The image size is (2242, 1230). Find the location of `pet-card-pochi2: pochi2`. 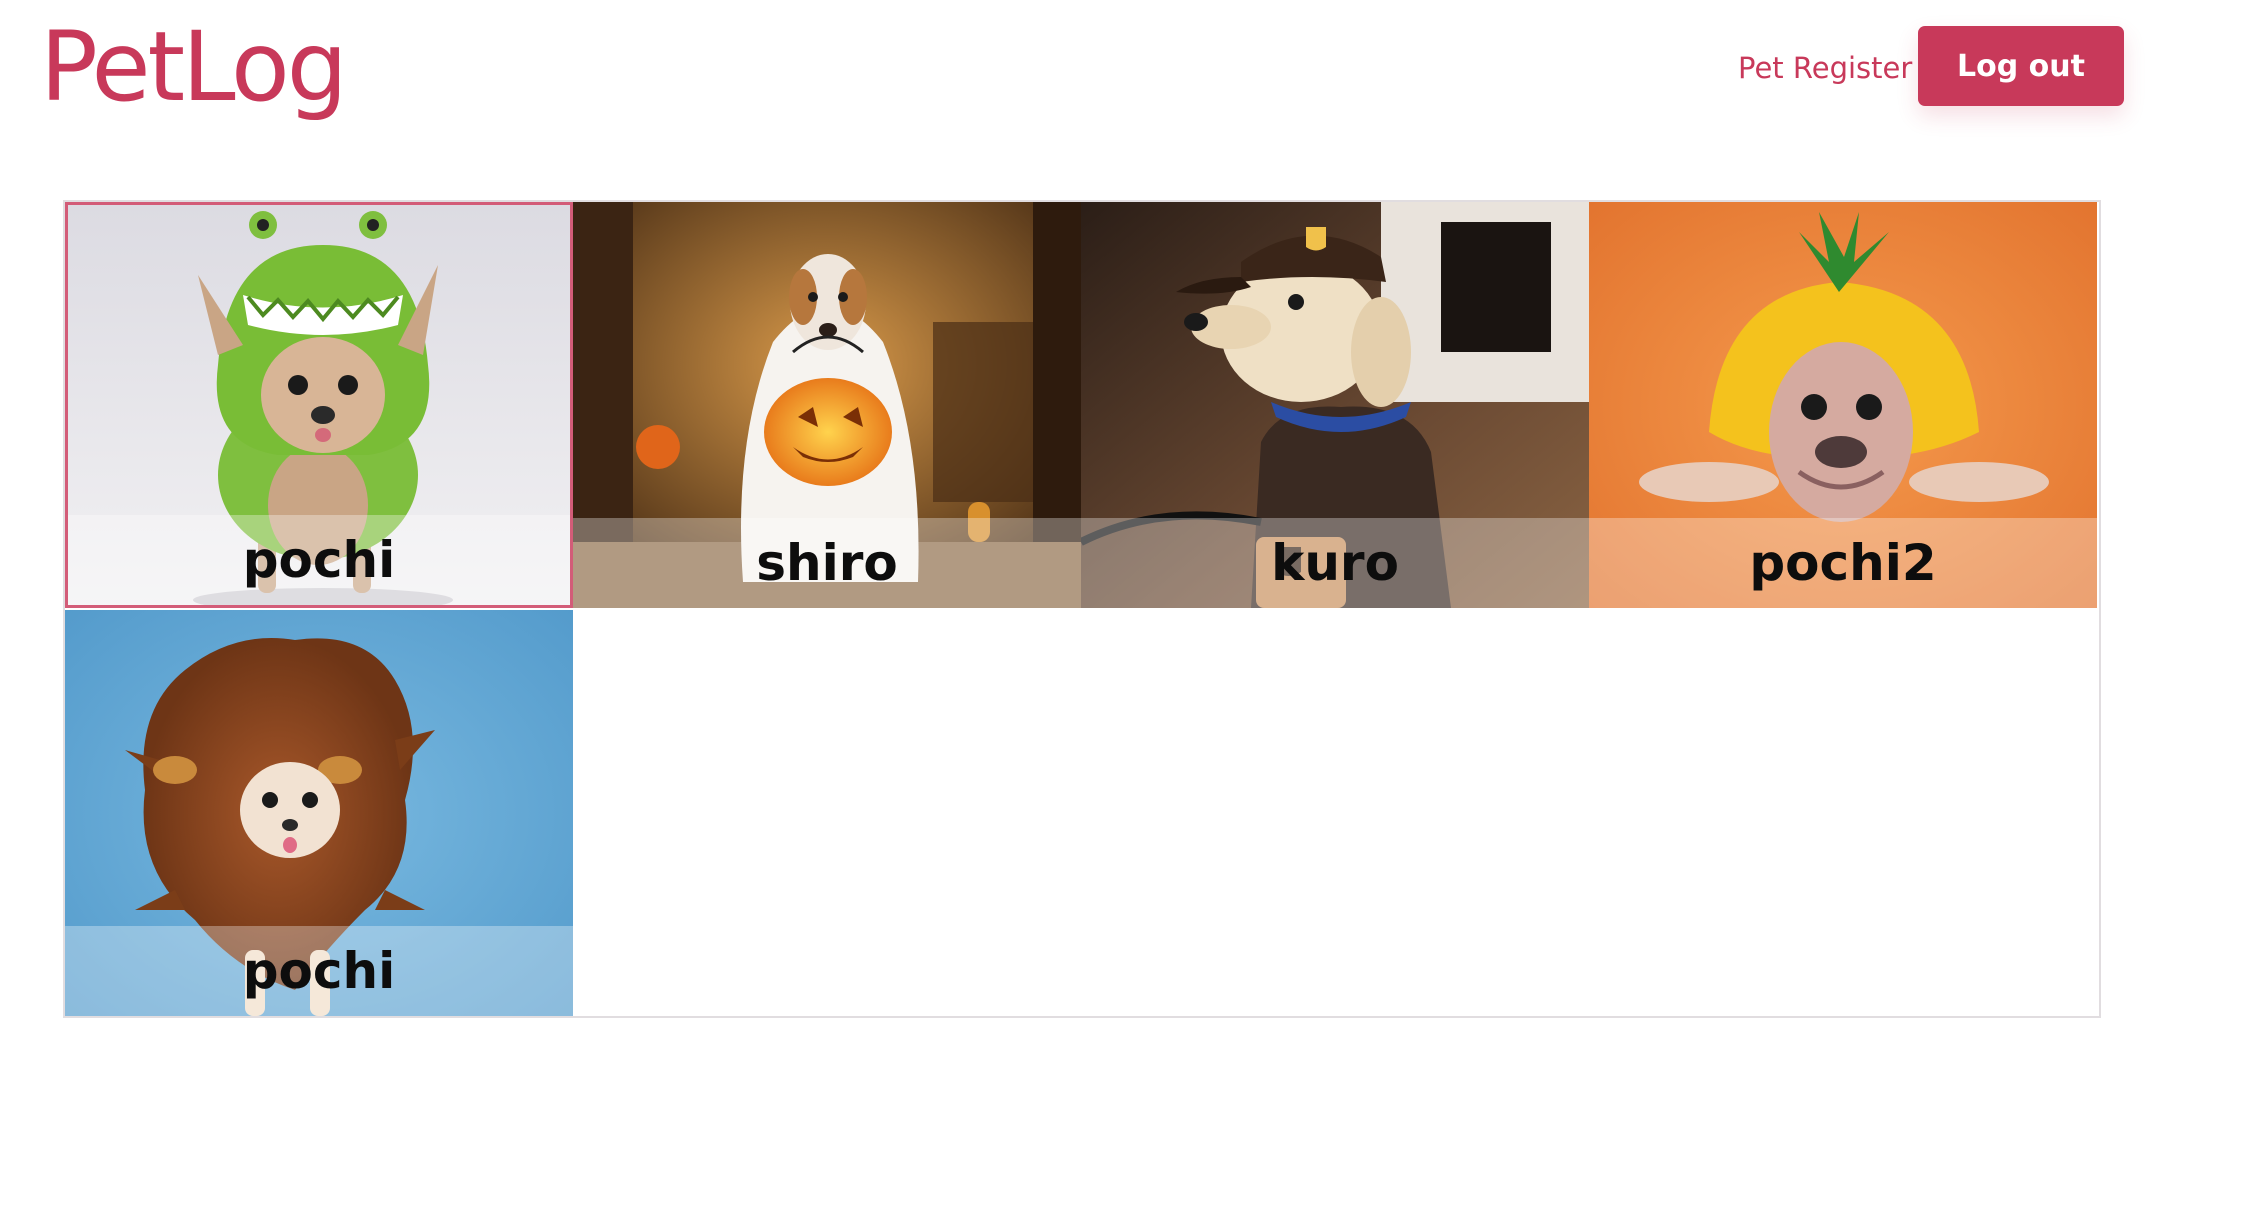

pet-card-pochi2: pochi2 is located at coordinates (1843, 405).